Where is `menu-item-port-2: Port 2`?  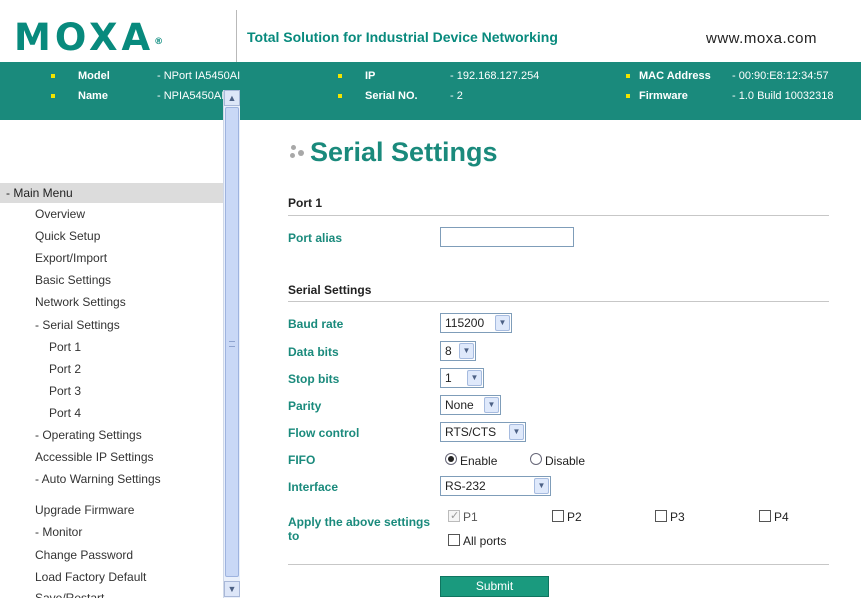 menu-item-port-2: Port 2 is located at coordinates (65, 369).